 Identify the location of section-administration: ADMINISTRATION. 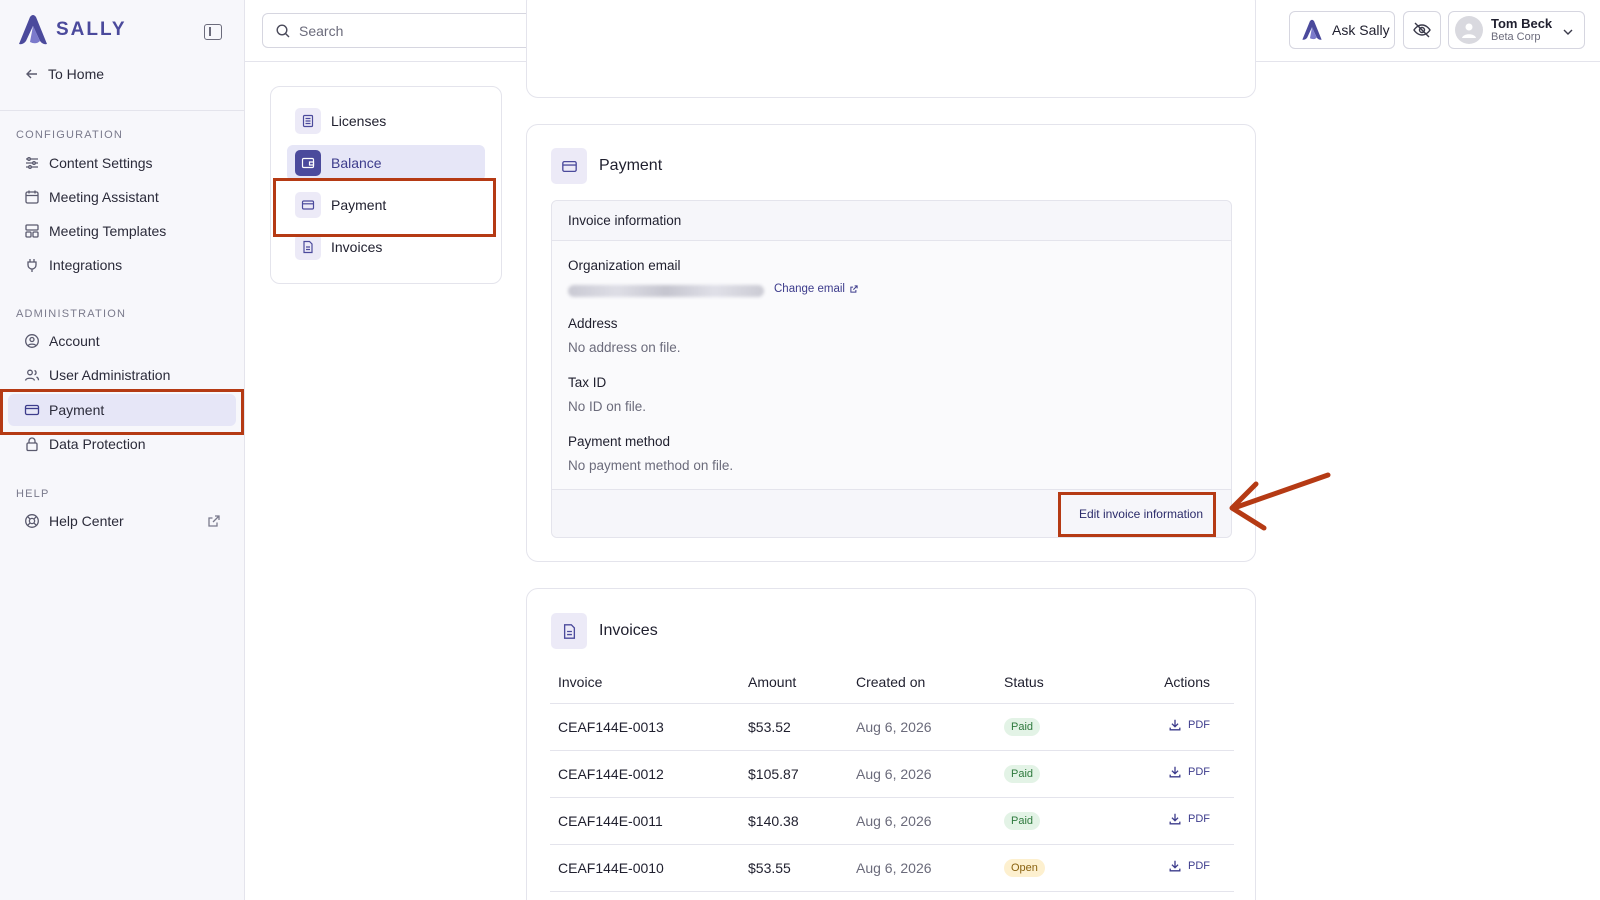
(71, 314).